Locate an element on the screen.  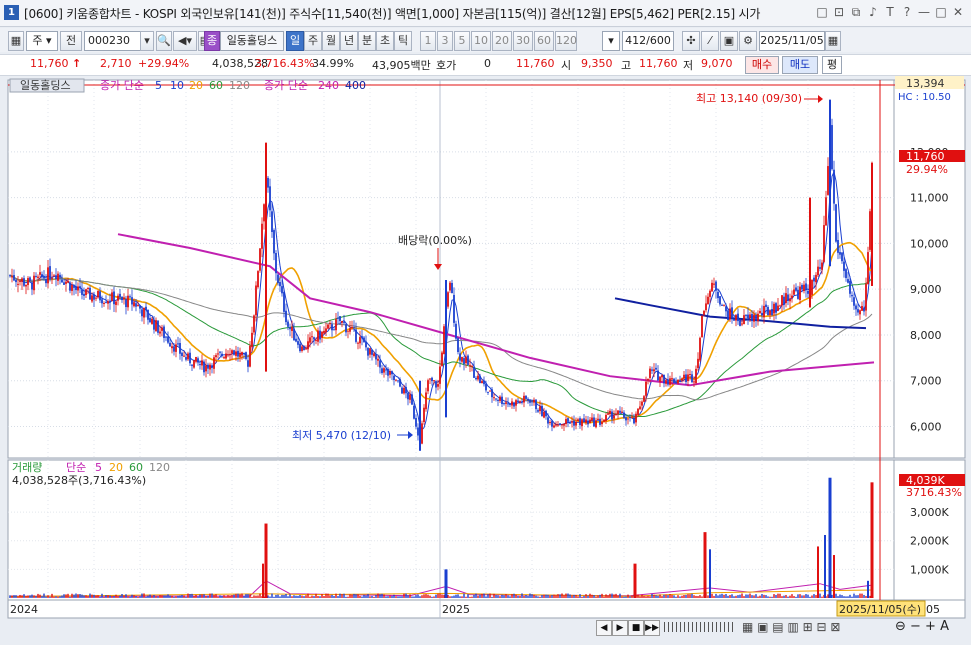
interval-button-3: 3 is located at coordinates (445, 41).